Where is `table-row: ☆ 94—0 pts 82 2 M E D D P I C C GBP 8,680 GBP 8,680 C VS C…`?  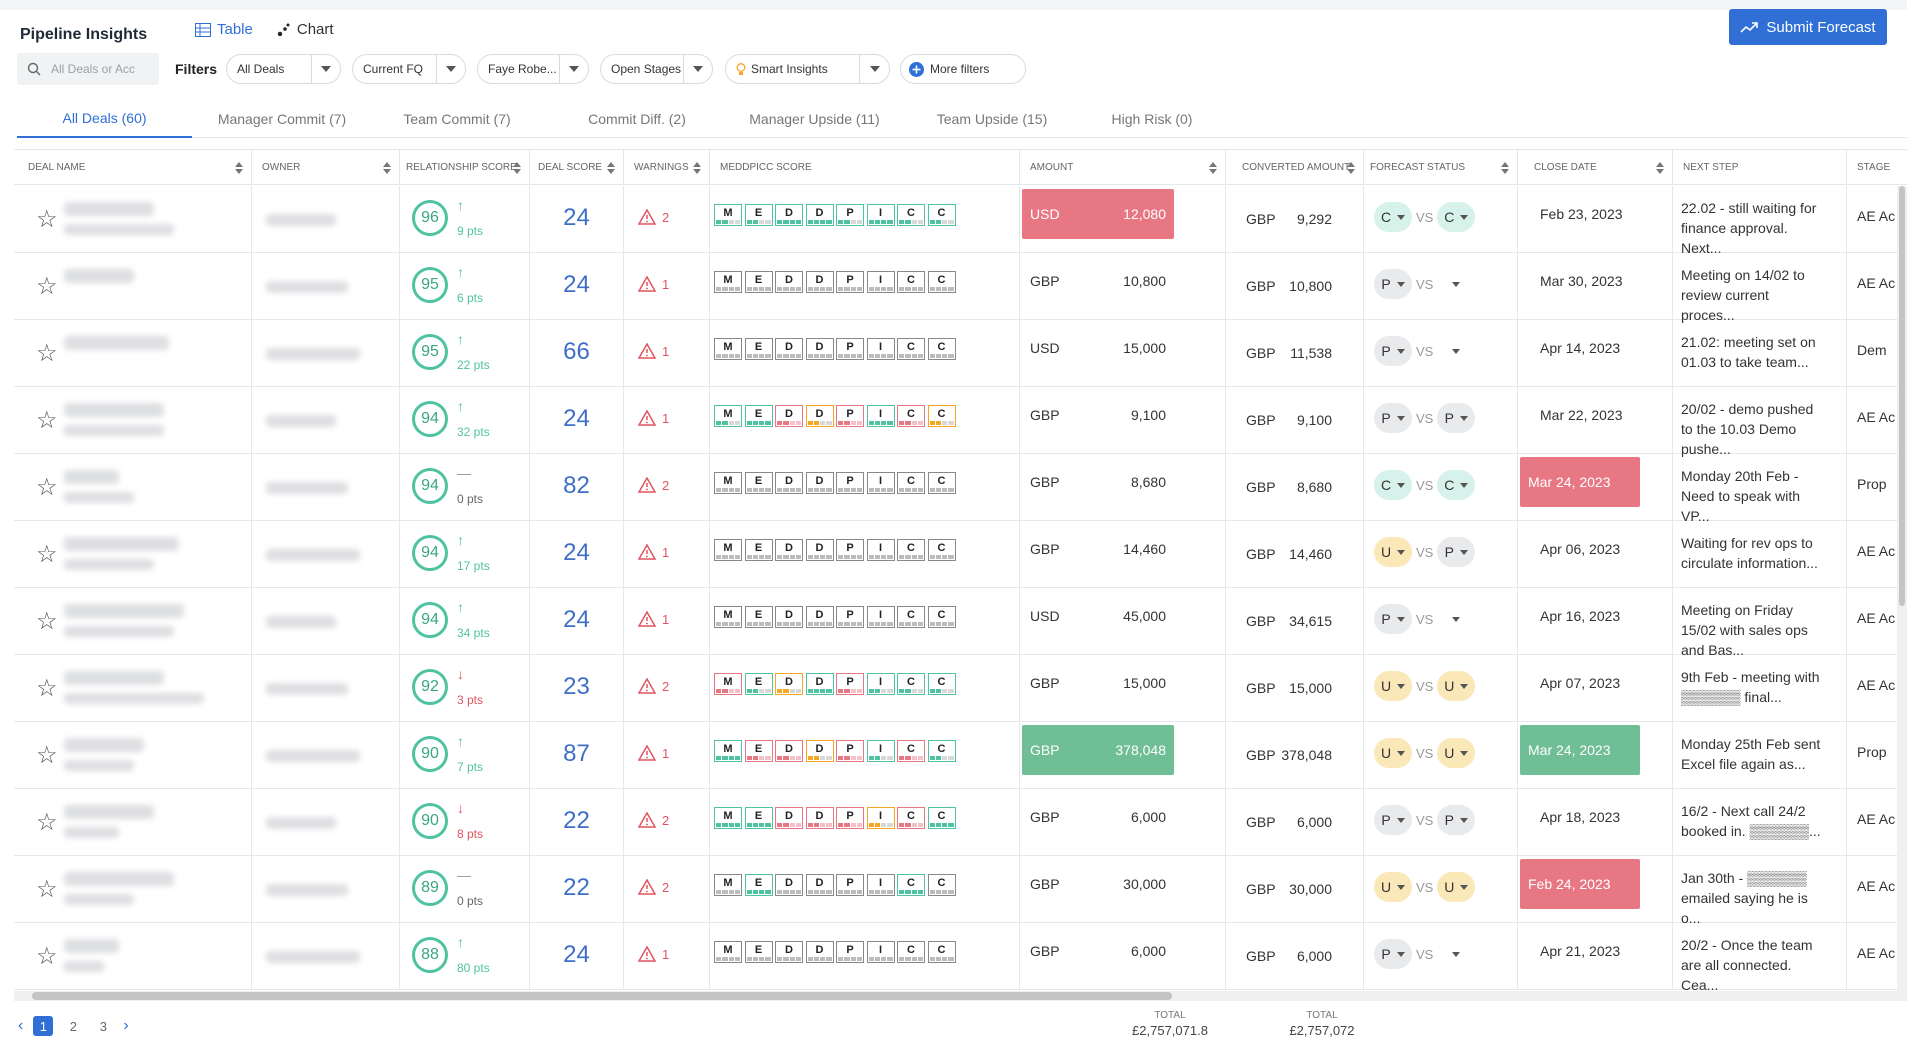 table-row: ☆ 94—0 pts 82 2 M E D D P I C C GBP 8,680 GBP 8,680 C VS C… is located at coordinates (960, 489).